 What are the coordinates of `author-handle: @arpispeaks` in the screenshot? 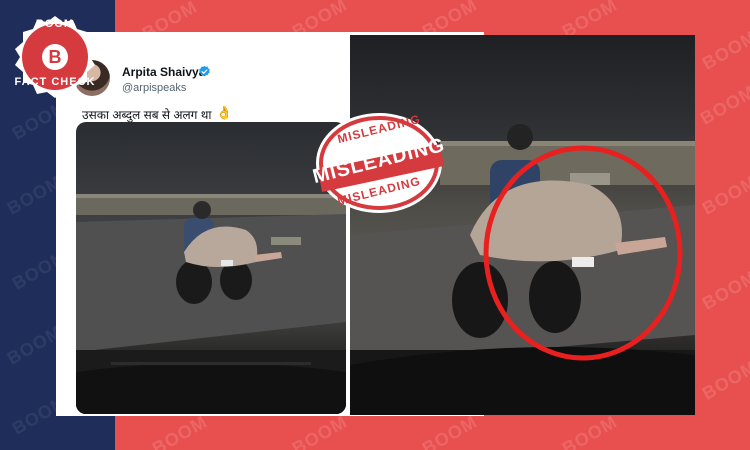 It's located at (154, 88).